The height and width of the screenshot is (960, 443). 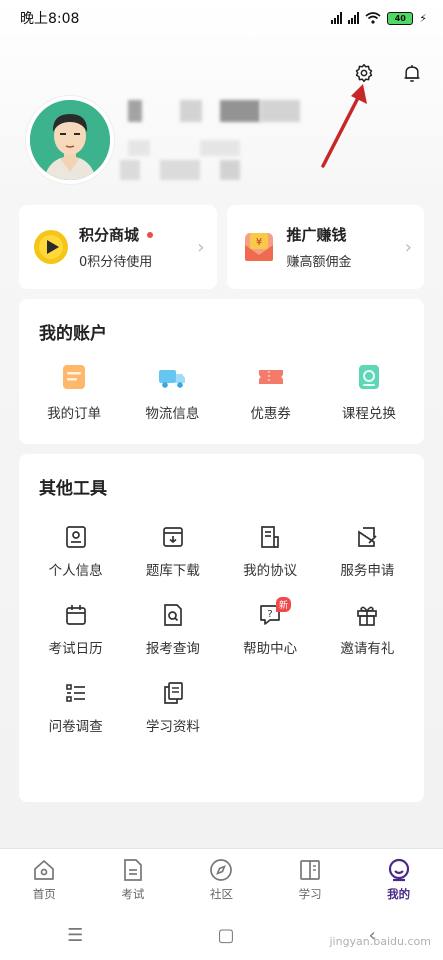 I want to click on download-box-icon, so click(x=173, y=537).